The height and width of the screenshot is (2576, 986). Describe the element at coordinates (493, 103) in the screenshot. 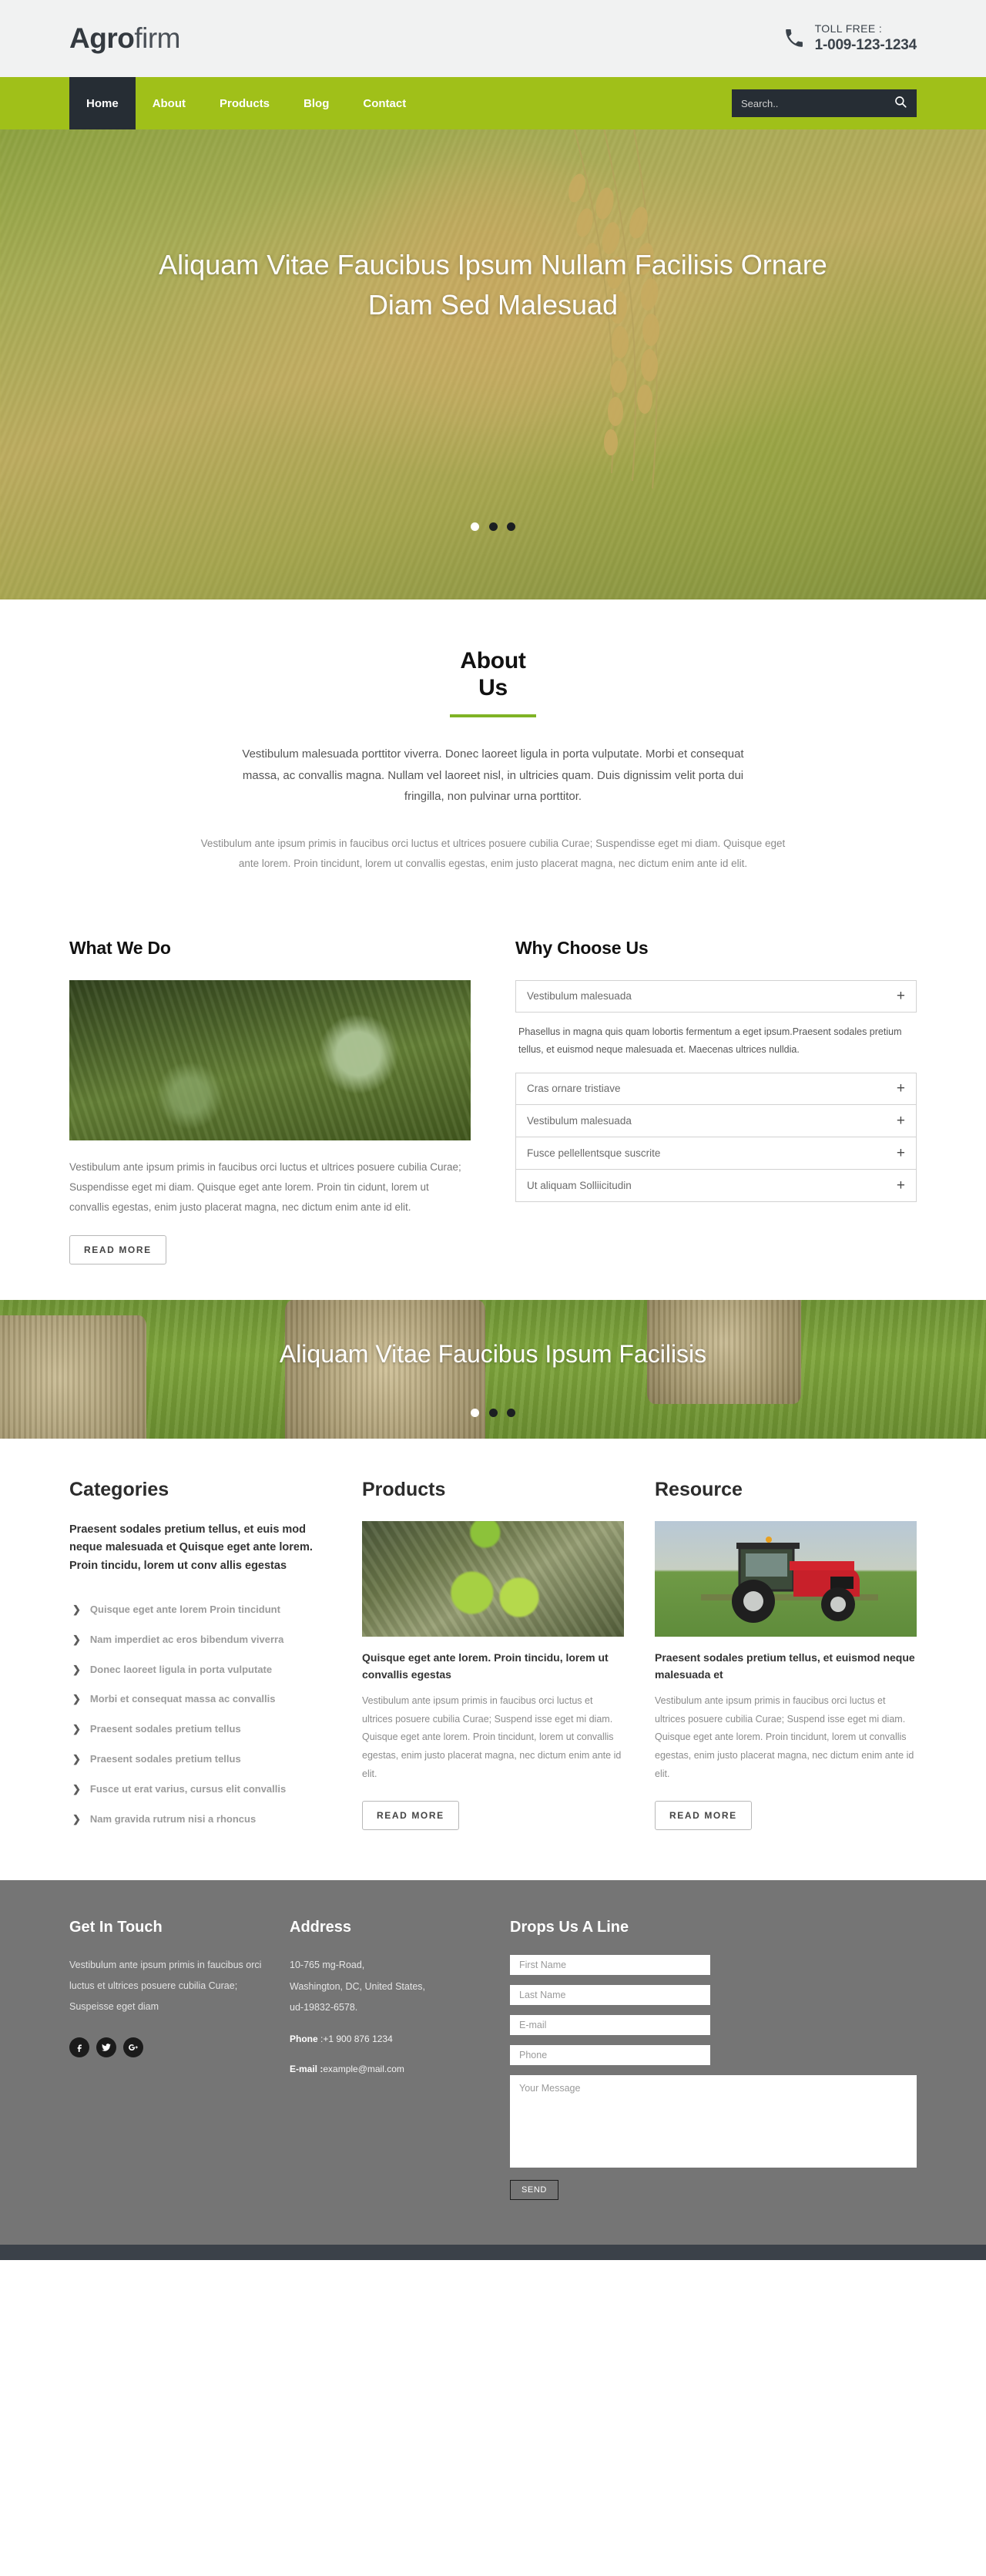

I see `main-navigation: Home About Products Blog Contact` at that location.